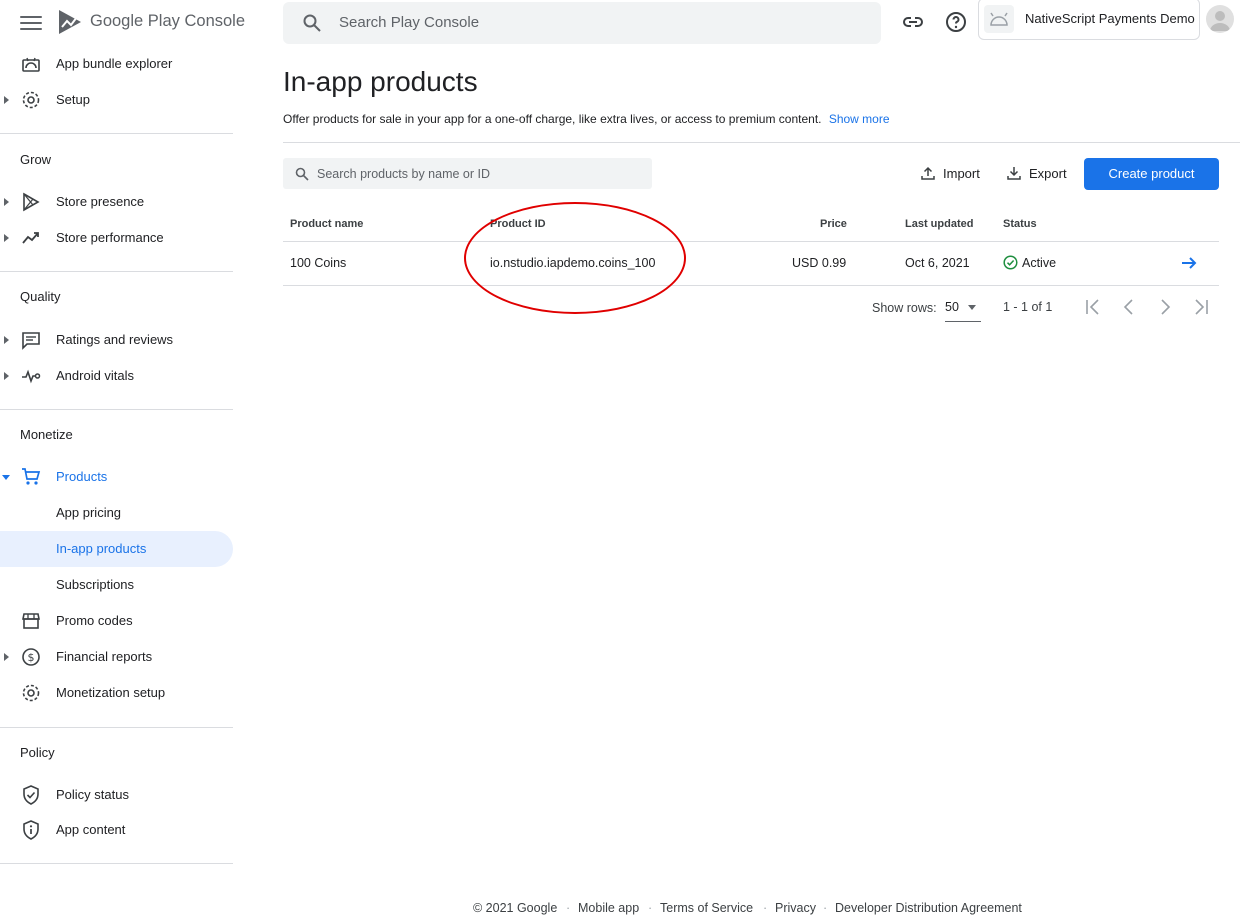 The image size is (1243, 923). What do you see at coordinates (31, 476) in the screenshot?
I see `cart-icon` at bounding box center [31, 476].